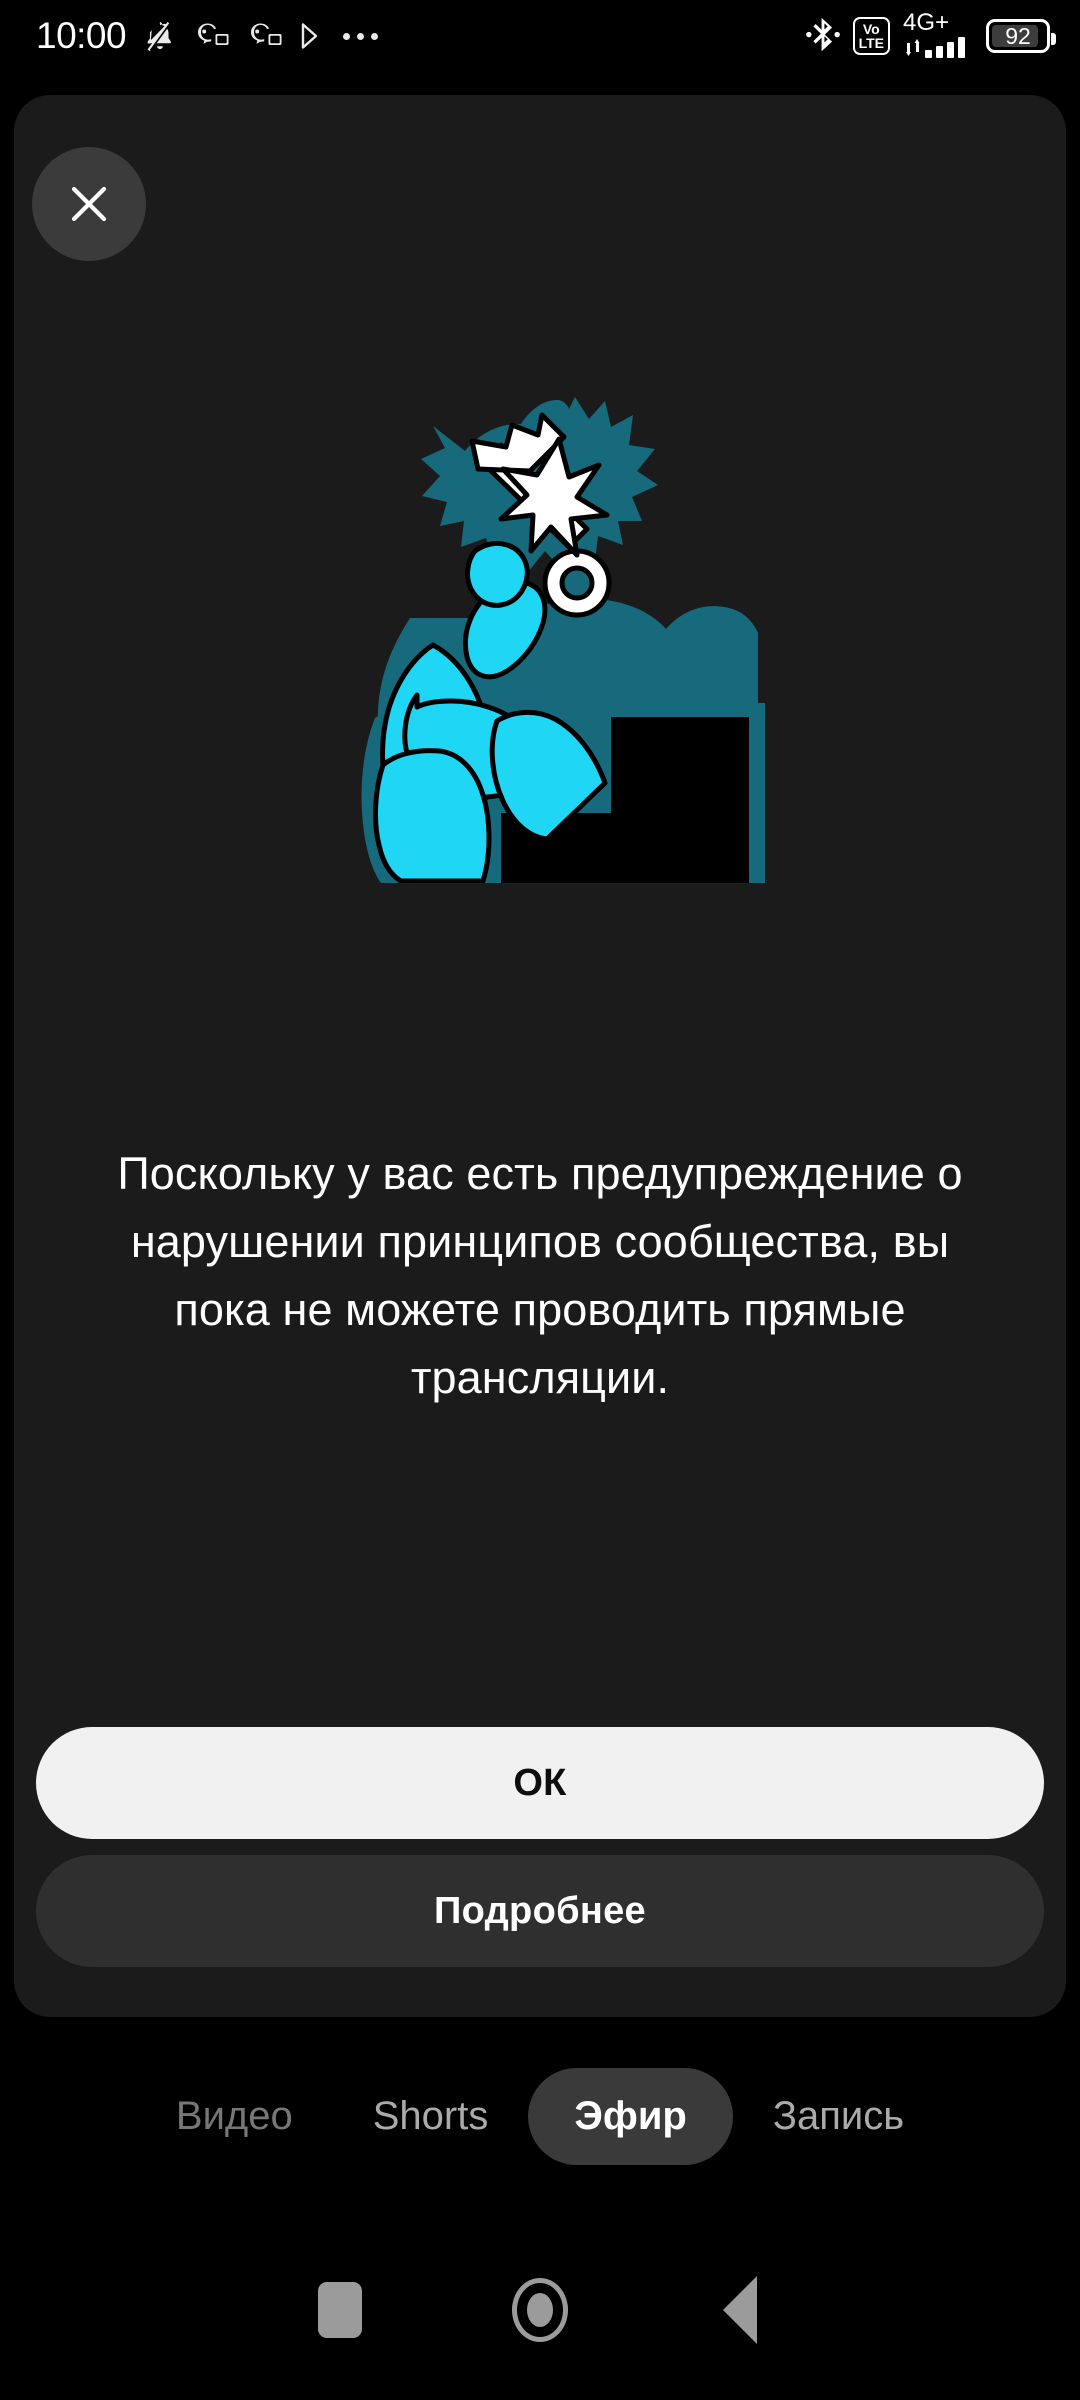  Describe the element at coordinates (309, 36) in the screenshot. I see `play-triangle-icon` at that location.